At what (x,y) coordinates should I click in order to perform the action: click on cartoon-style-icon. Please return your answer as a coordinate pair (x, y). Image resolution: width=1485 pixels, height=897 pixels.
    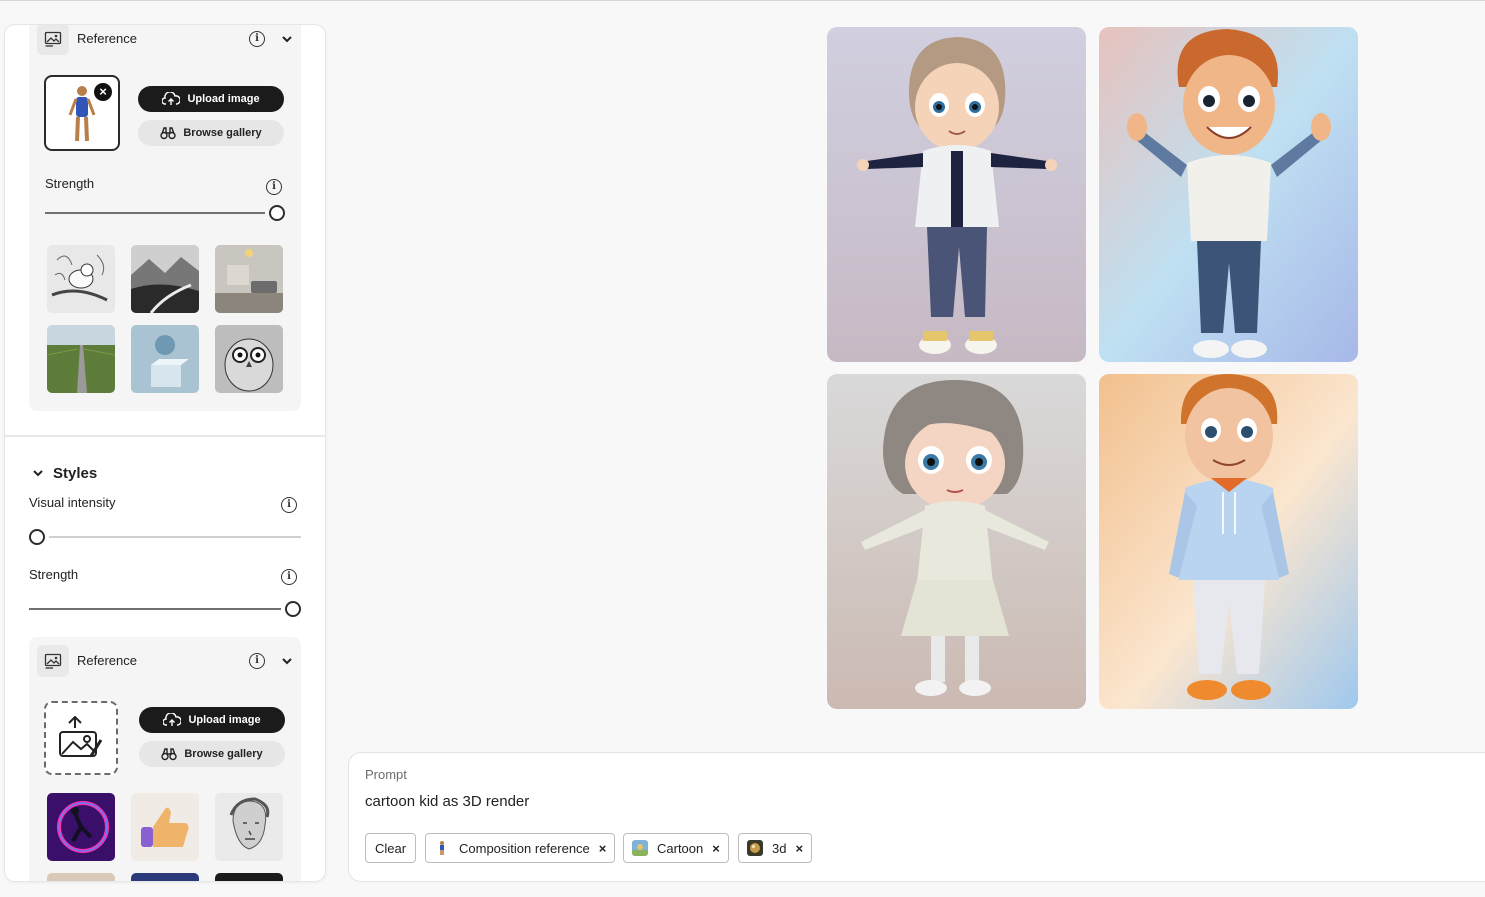
    Looking at the image, I should click on (640, 848).